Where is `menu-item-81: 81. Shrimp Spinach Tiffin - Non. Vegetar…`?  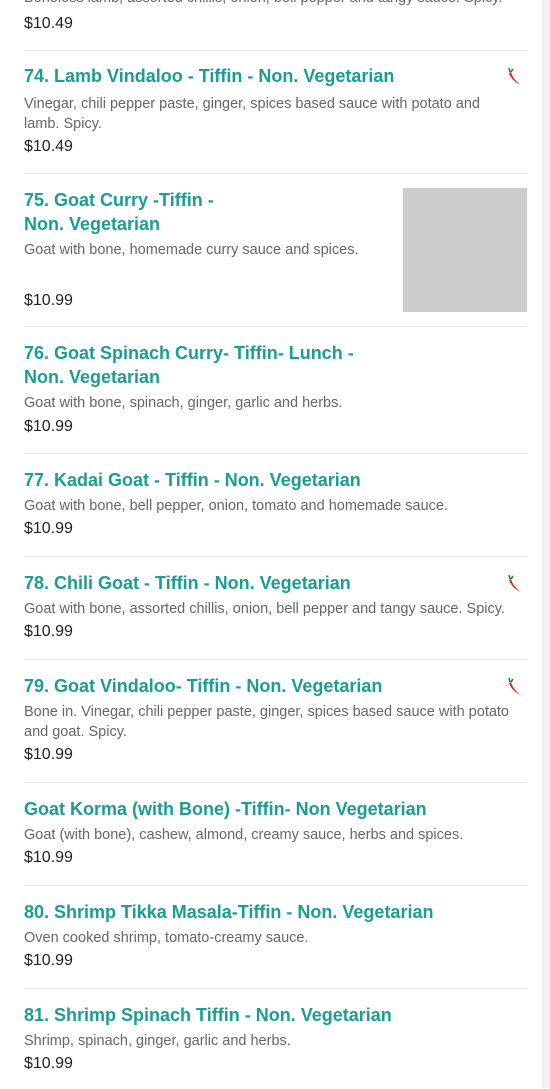
menu-item-81: 81. Shrimp Spinach Tiffin - Non. Vegetar… is located at coordinates (275, 1039).